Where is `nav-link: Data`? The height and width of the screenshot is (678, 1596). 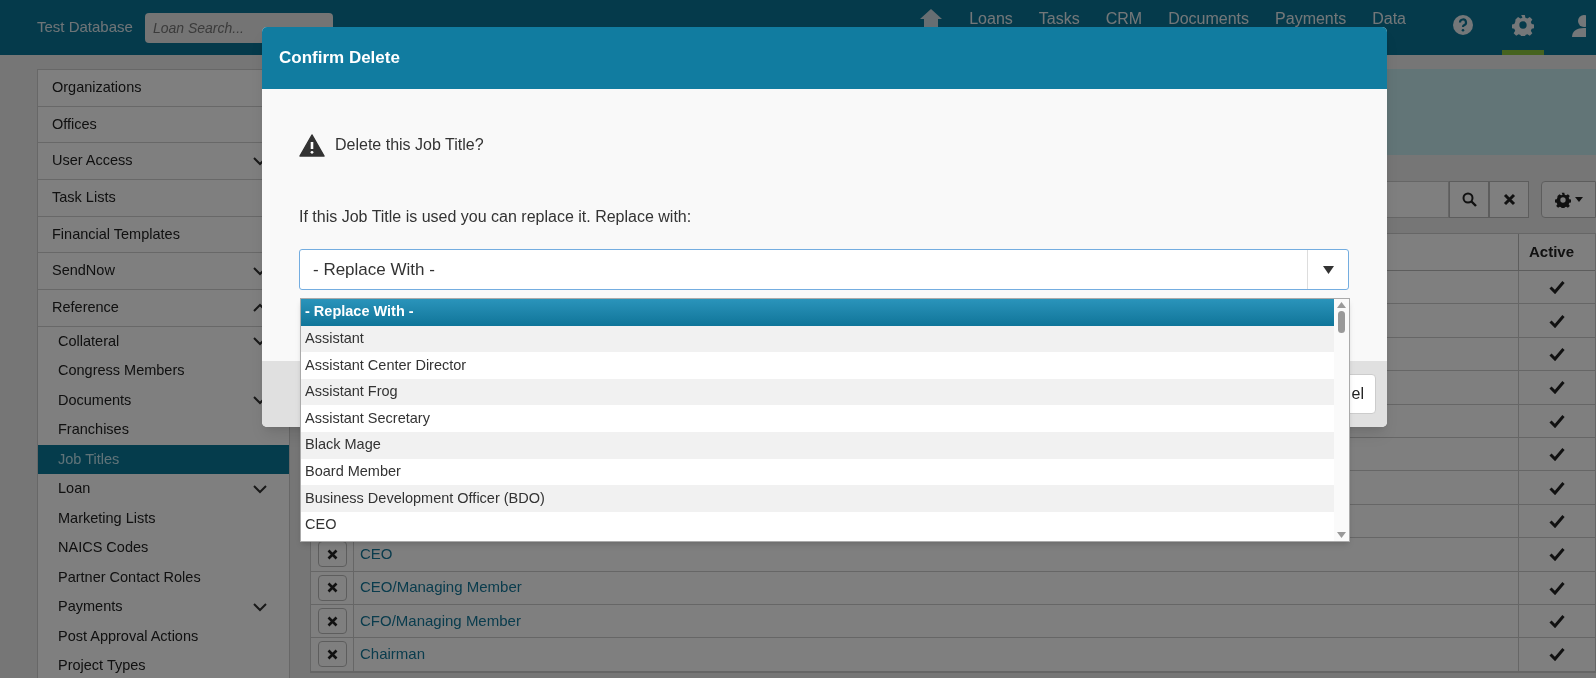
nav-link: Data is located at coordinates (1389, 19).